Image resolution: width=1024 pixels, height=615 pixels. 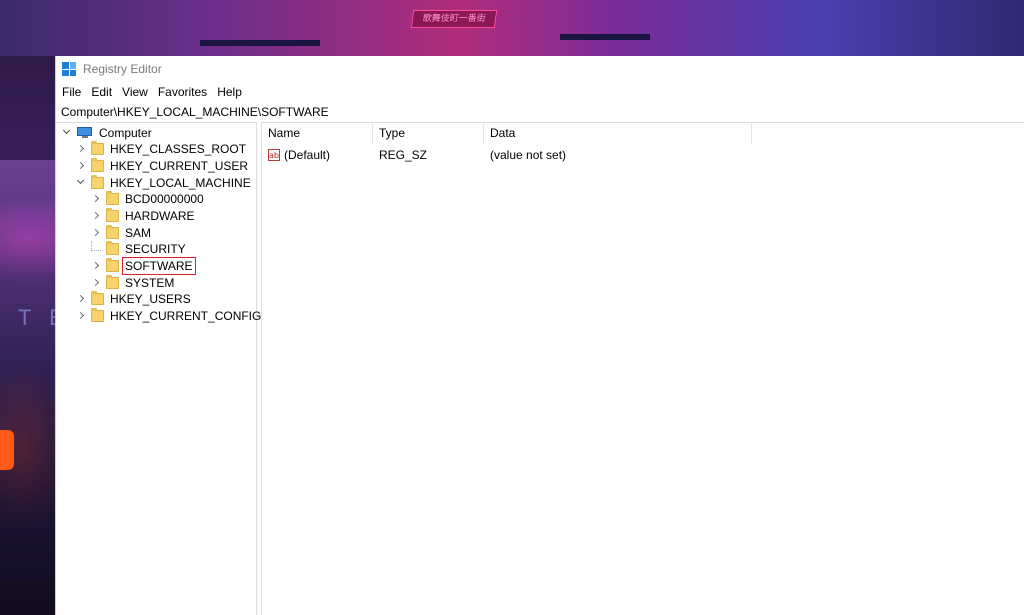 I want to click on tree-item-hkey-current-user: HKEY_CURRENT_USER, so click(x=162, y=165).